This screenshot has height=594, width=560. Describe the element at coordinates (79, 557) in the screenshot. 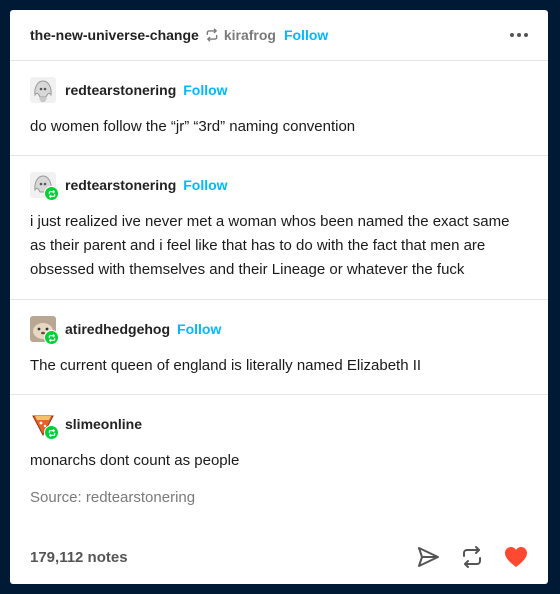

I see `notes-count: 179,112 notes` at that location.